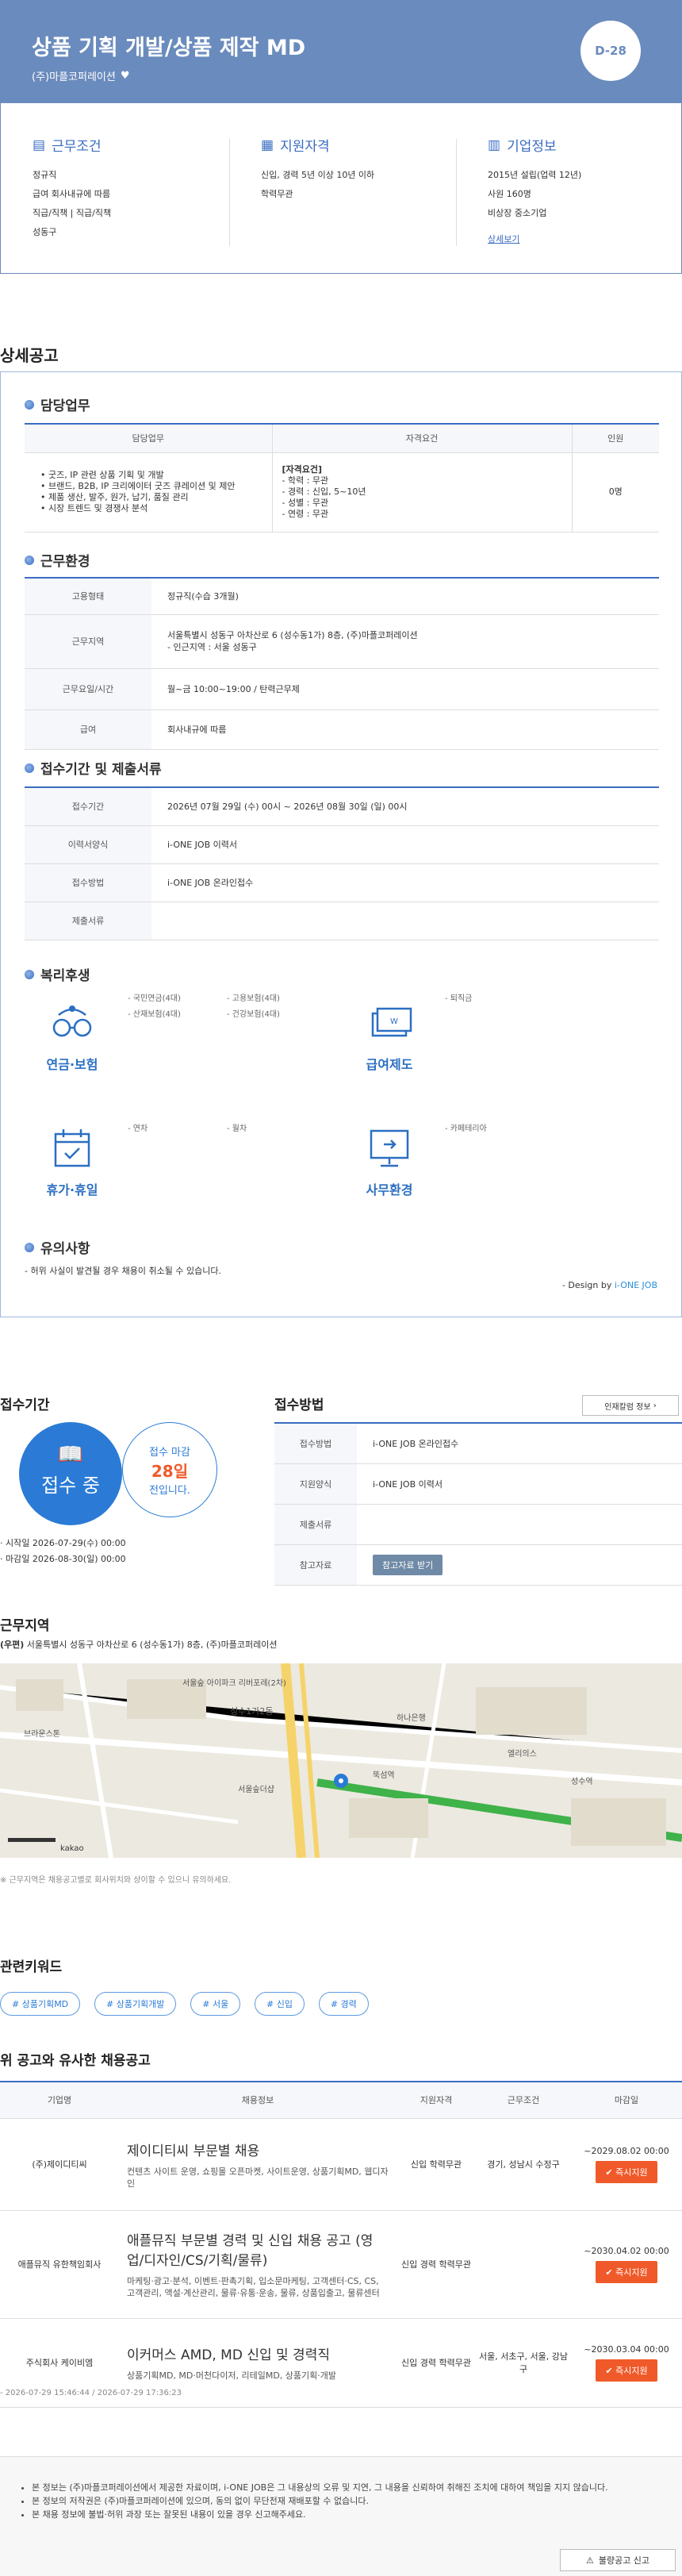  Describe the element at coordinates (436, 2164) in the screenshot. I see `similar-qual: 신입 학력무관` at that location.